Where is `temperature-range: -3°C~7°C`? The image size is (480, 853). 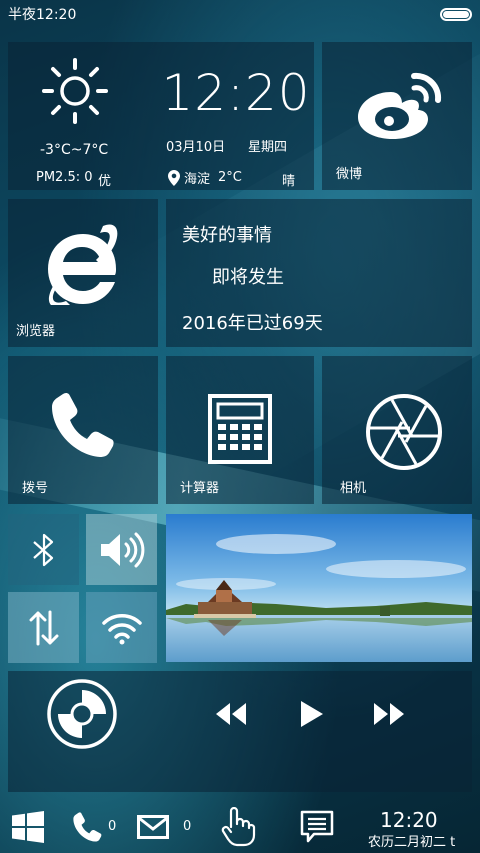 temperature-range: -3°C~7°C is located at coordinates (74, 150).